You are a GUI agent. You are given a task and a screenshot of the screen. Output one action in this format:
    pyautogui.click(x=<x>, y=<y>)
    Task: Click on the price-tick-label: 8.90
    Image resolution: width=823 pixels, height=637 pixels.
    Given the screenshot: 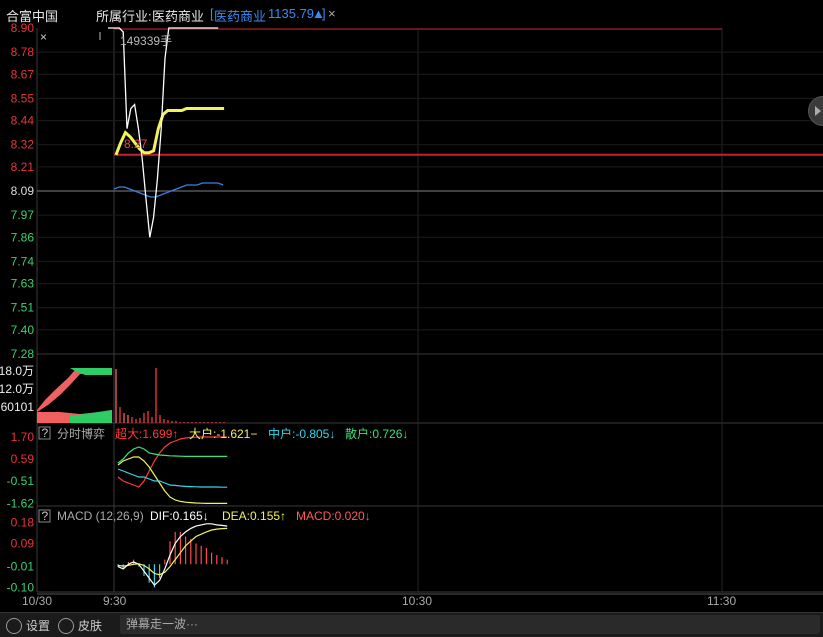 What is the action you would take?
    pyautogui.click(x=23, y=28)
    